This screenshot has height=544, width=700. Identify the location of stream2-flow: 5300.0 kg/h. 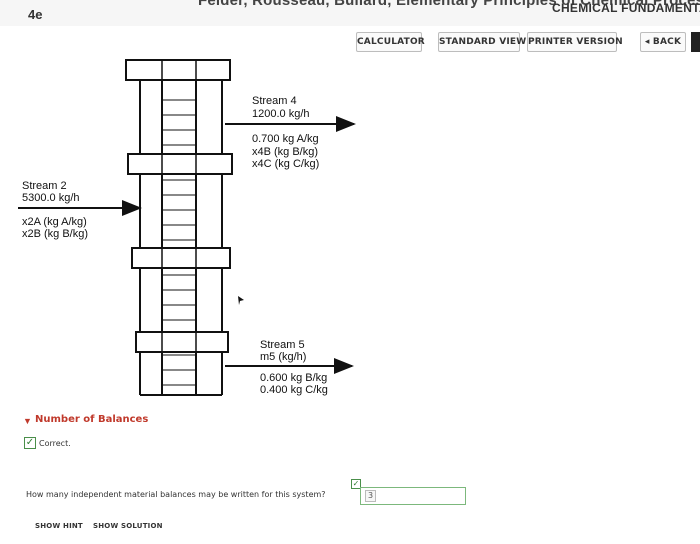
(51, 198).